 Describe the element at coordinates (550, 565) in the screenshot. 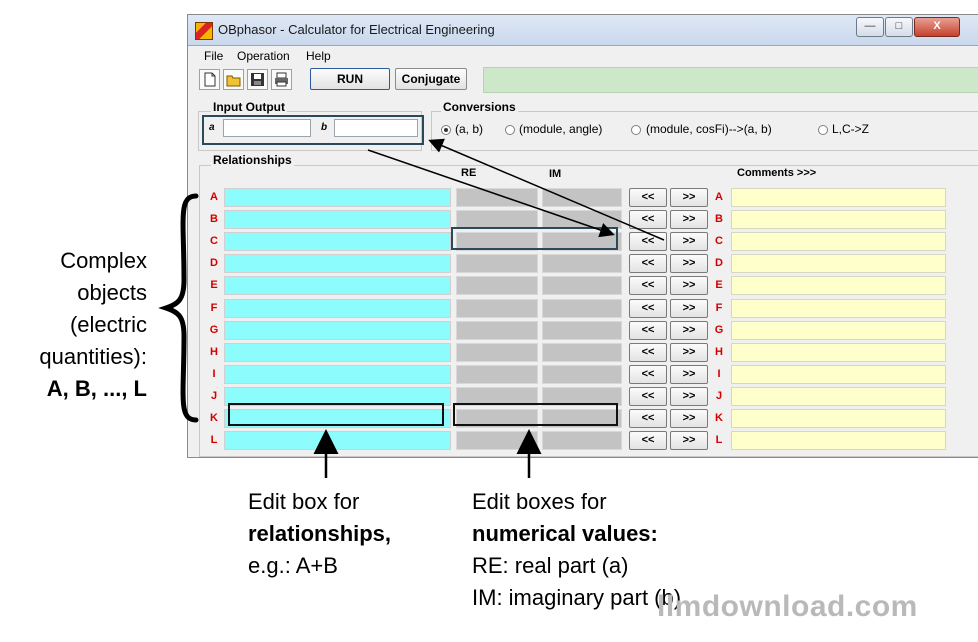

I see `annotation-line: RE: real part (a)` at that location.